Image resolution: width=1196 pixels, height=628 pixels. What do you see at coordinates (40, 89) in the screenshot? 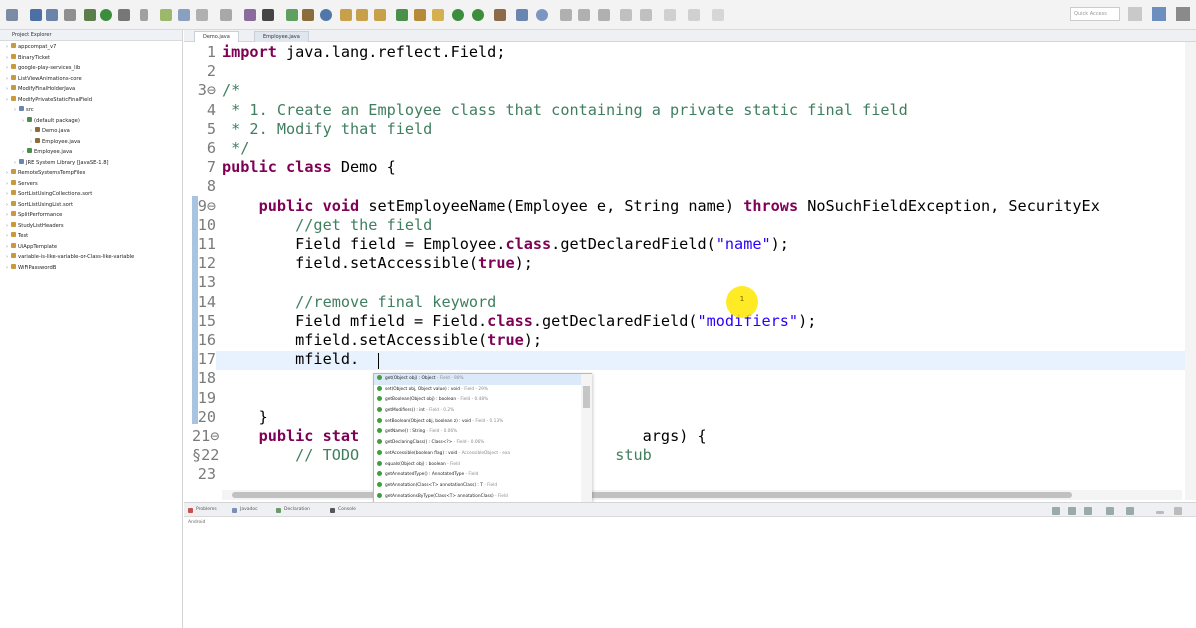
I see `tree-item: › ModifyFinalHolderJava` at bounding box center [40, 89].